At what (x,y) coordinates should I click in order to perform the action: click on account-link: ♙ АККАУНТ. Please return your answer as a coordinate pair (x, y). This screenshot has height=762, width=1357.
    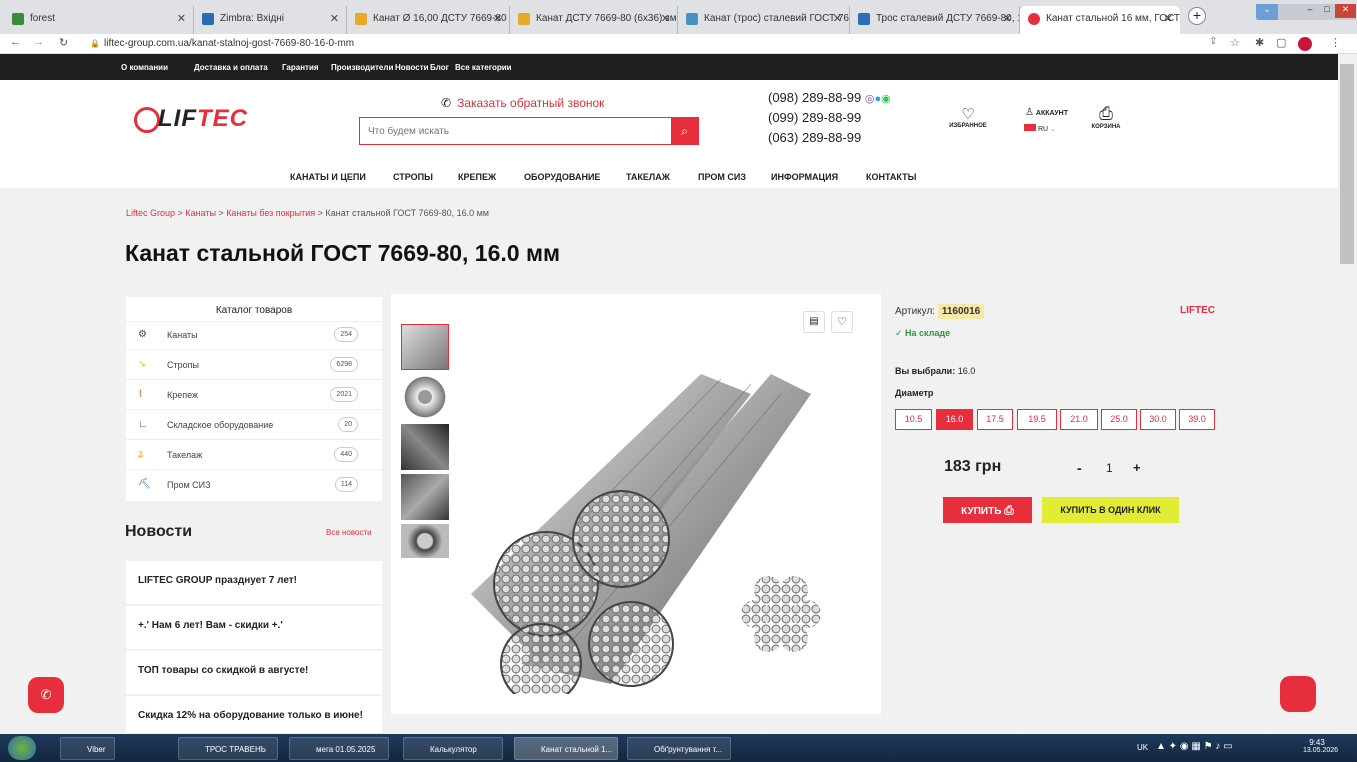
    Looking at the image, I should click on (1046, 112).